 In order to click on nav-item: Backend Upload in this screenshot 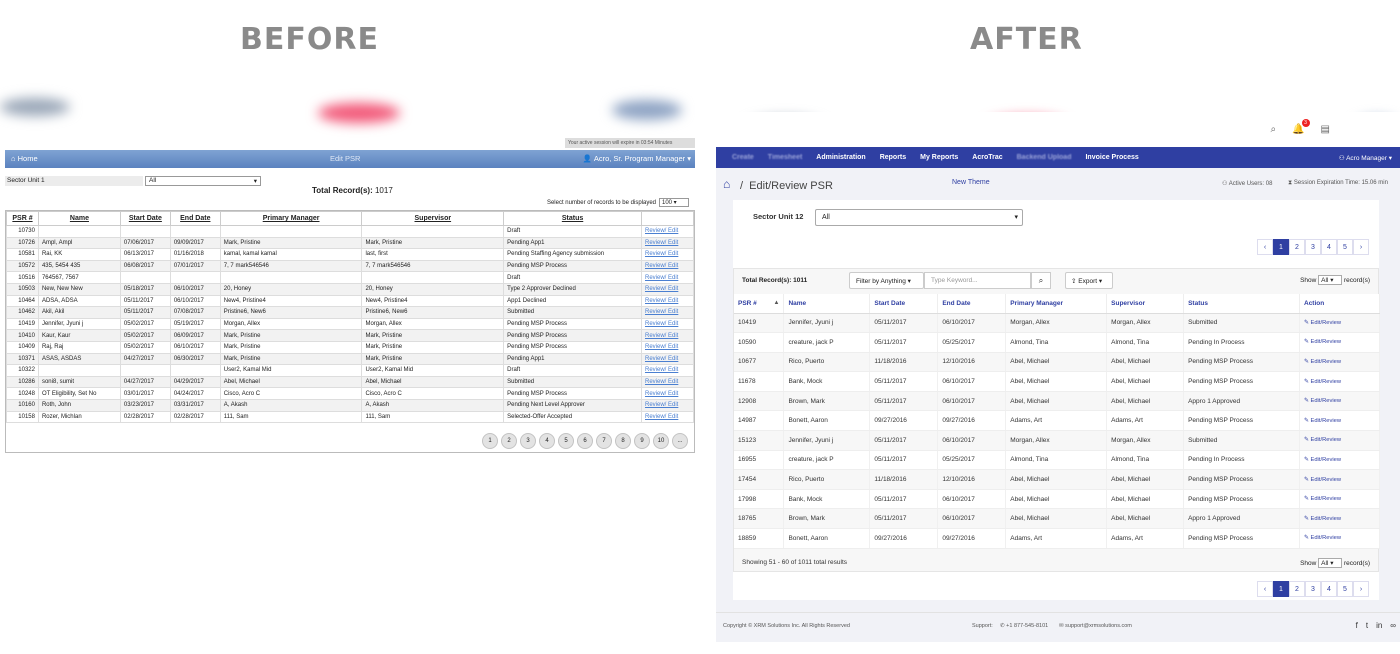, I will do `click(1044, 157)`.